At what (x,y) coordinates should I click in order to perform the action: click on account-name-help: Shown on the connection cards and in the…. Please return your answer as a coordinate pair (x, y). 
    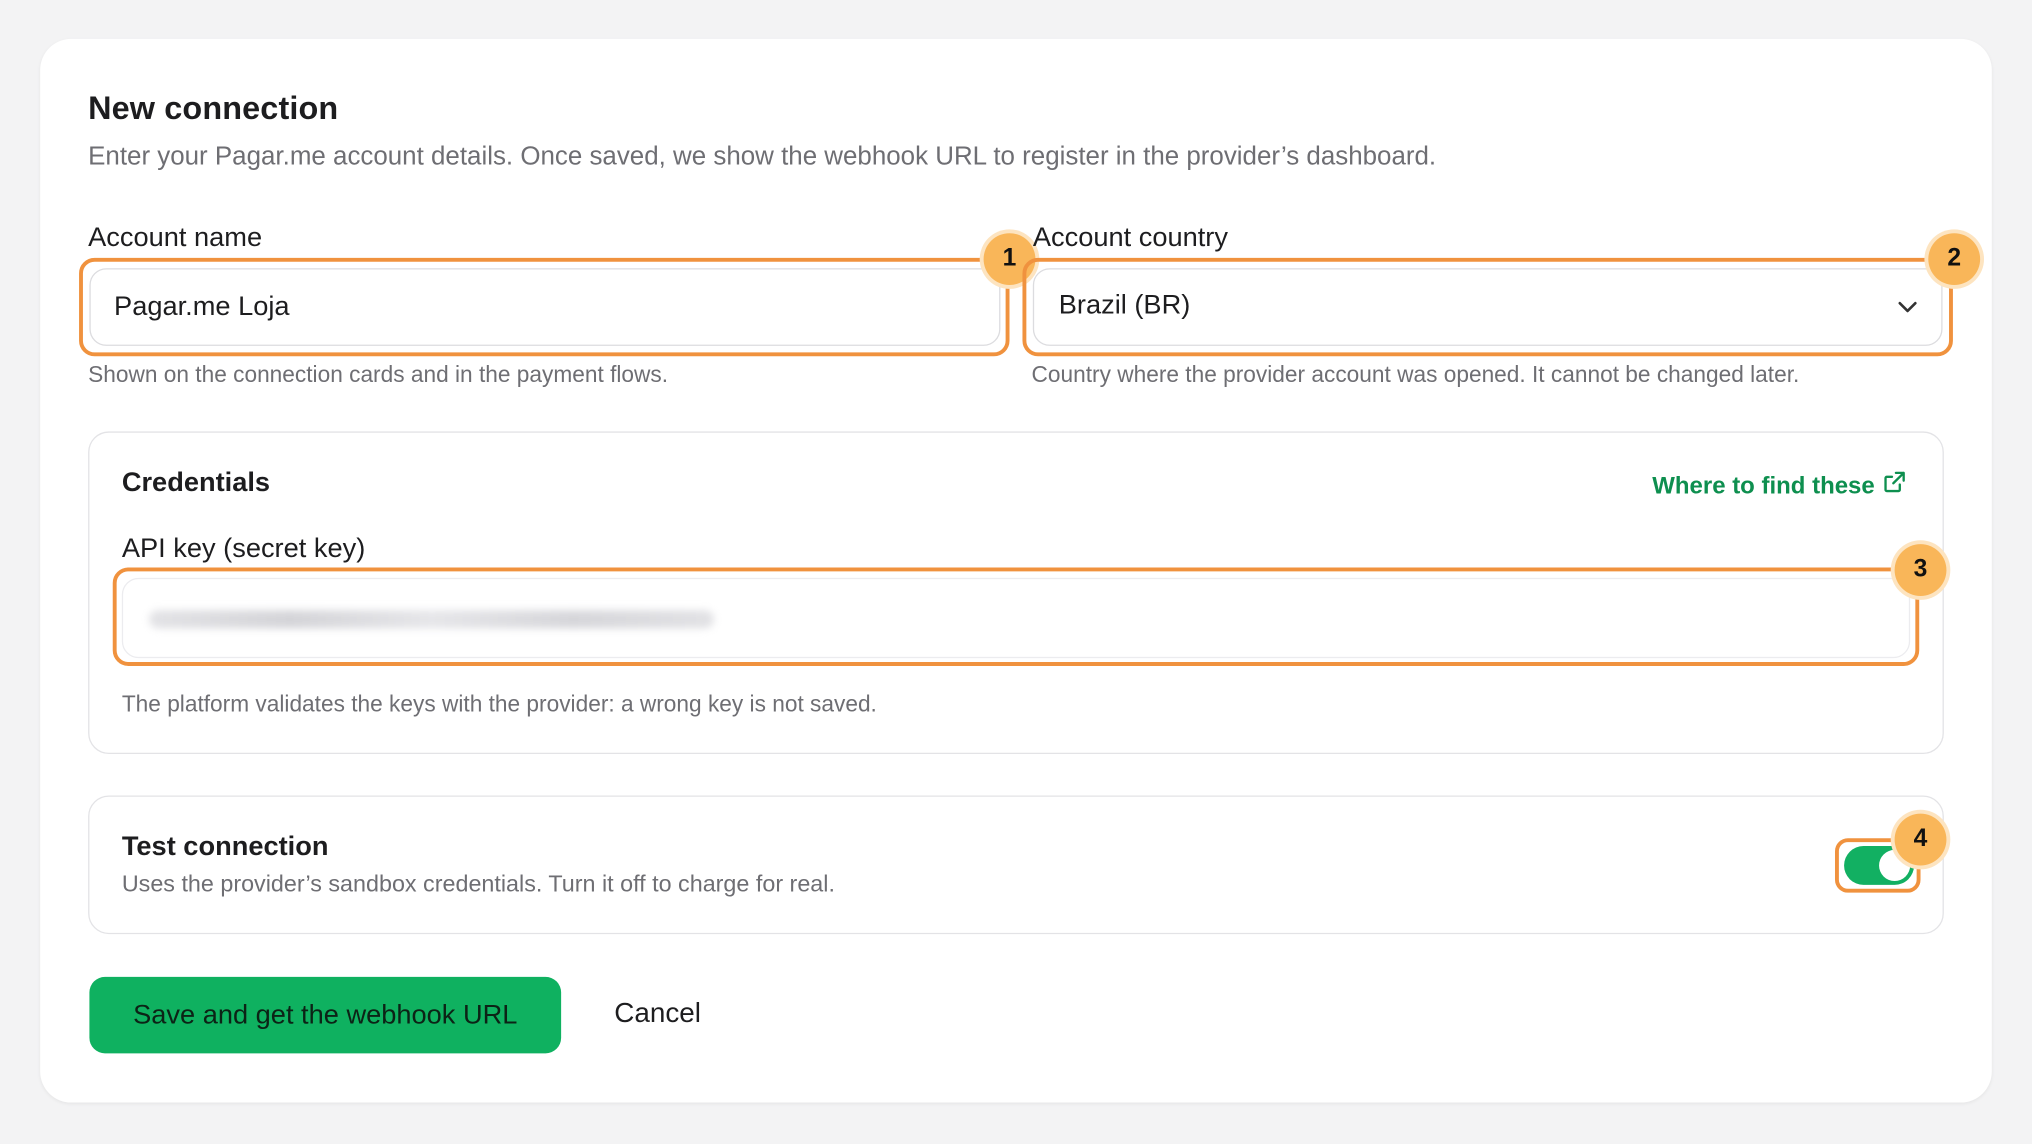
    Looking at the image, I should click on (378, 374).